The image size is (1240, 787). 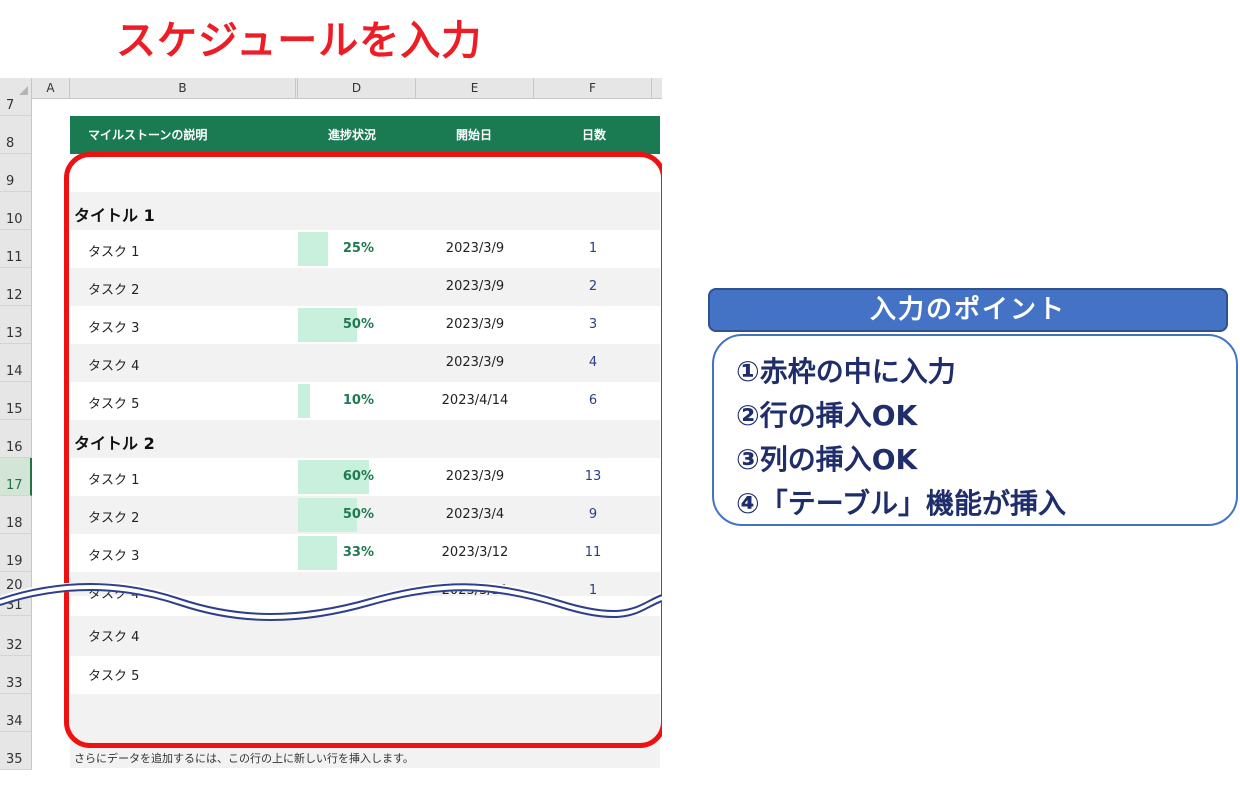 I want to click on row-header-35: 35, so click(x=16, y=751).